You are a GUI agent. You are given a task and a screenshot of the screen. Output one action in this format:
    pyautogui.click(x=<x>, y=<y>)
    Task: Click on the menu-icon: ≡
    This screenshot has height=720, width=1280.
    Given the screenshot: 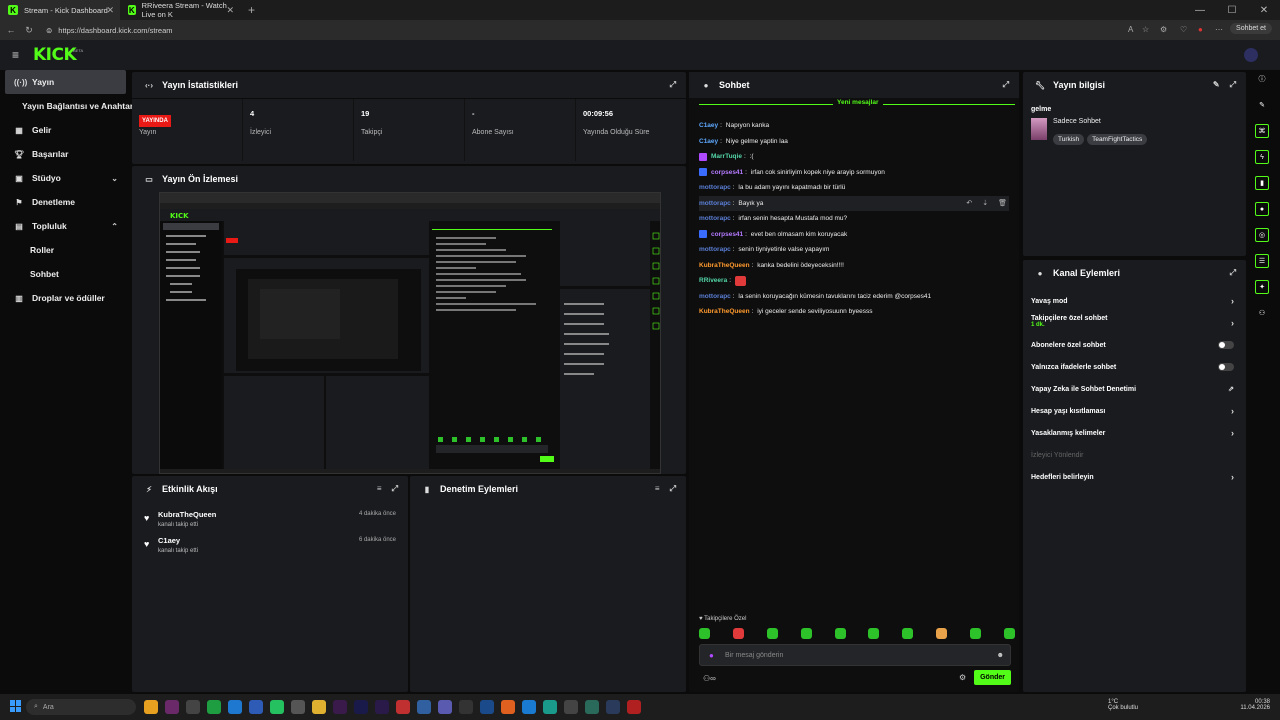 What is the action you would take?
    pyautogui.click(x=15, y=55)
    